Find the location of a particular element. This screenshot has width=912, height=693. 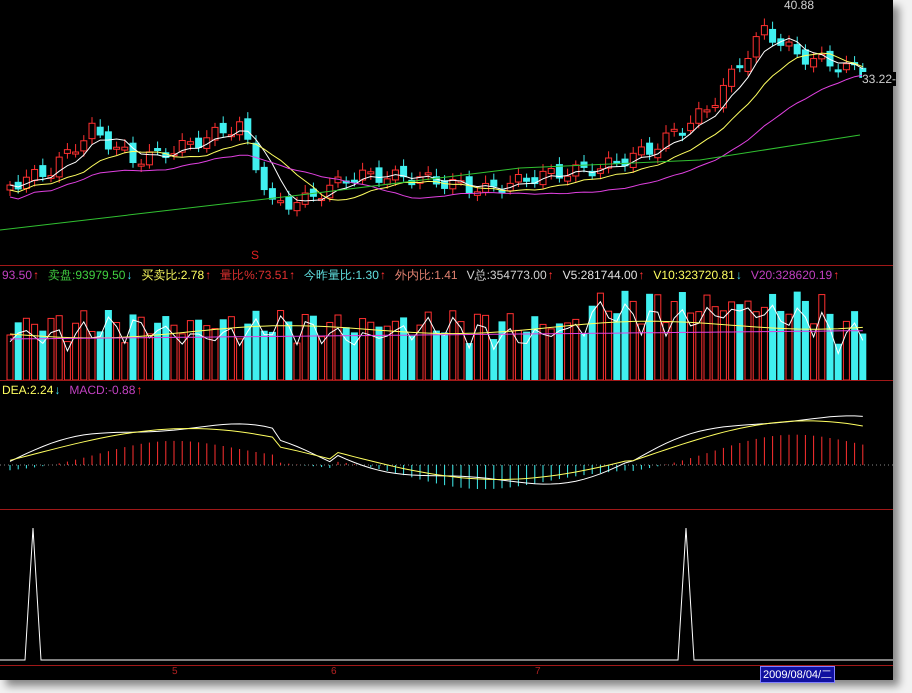

indicator-reading: DEA:2.24 is located at coordinates (28, 390).